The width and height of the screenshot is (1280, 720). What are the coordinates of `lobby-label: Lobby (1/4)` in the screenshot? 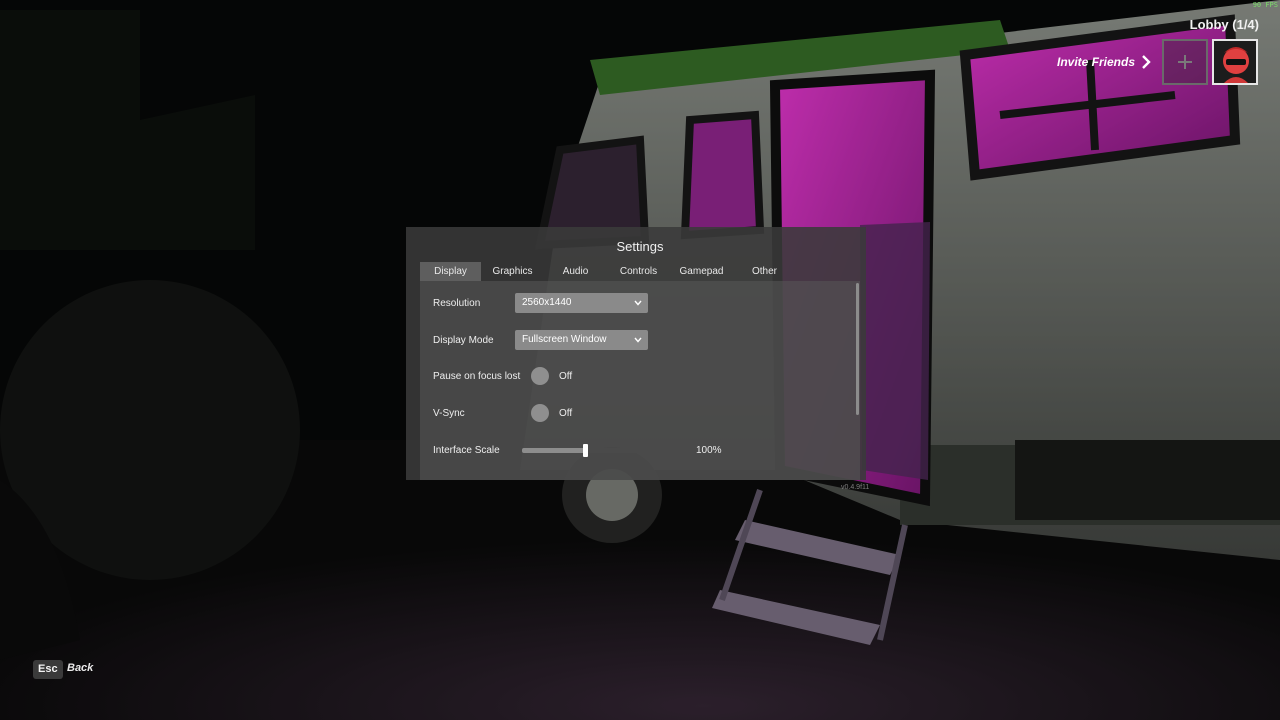 It's located at (1224, 24).